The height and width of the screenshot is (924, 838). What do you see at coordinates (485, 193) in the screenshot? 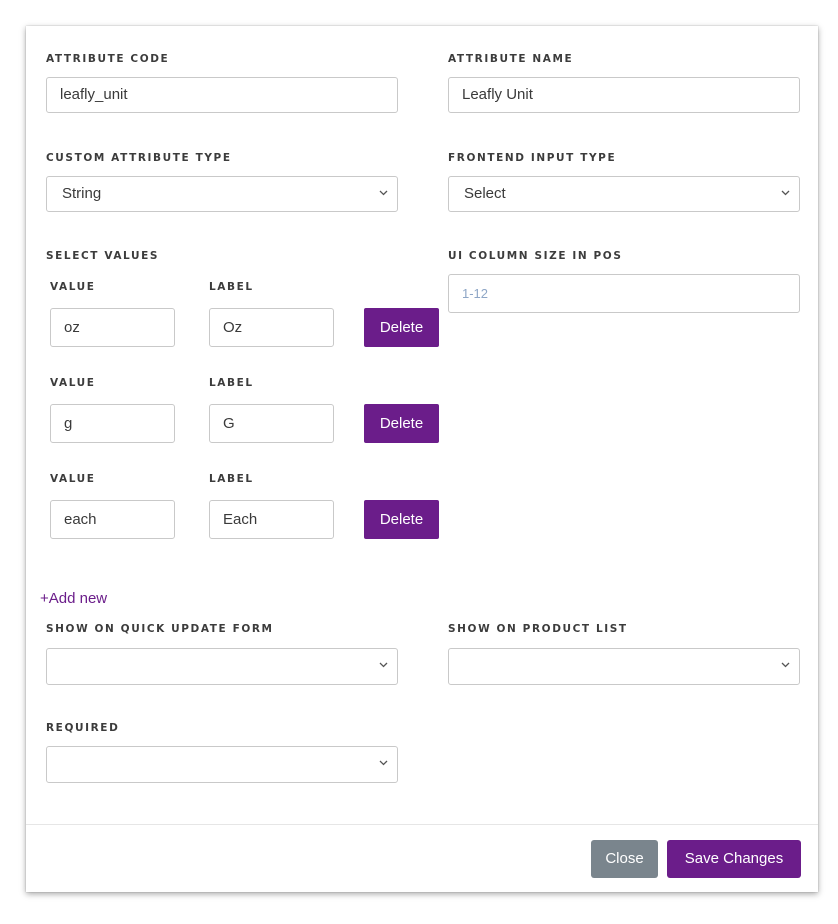
I see `frontend-input-type-value: Select` at bounding box center [485, 193].